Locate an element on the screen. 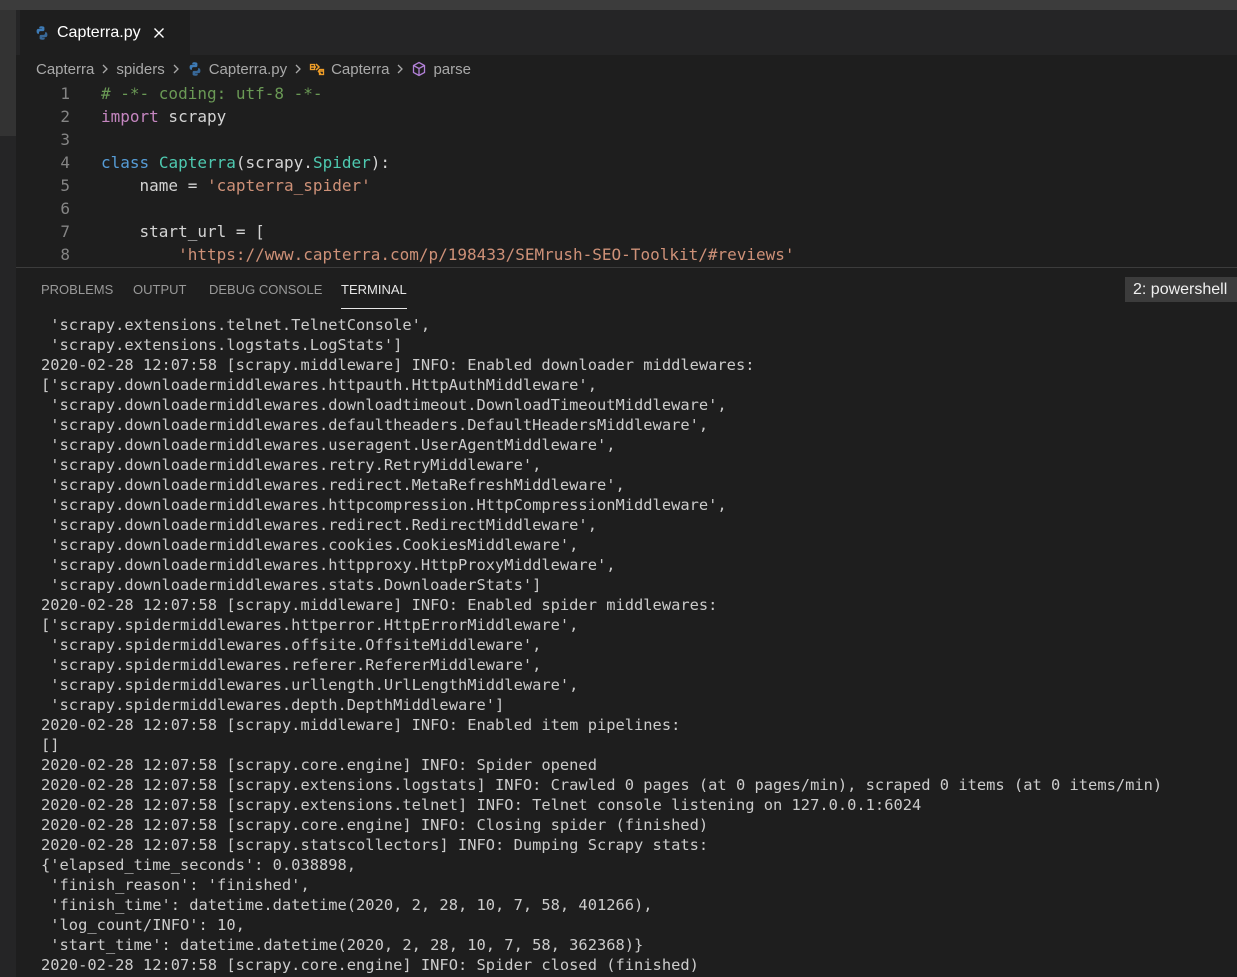 The width and height of the screenshot is (1237, 977). code-line: 1 # -*- coding: utf-8 -*- is located at coordinates (626, 93).